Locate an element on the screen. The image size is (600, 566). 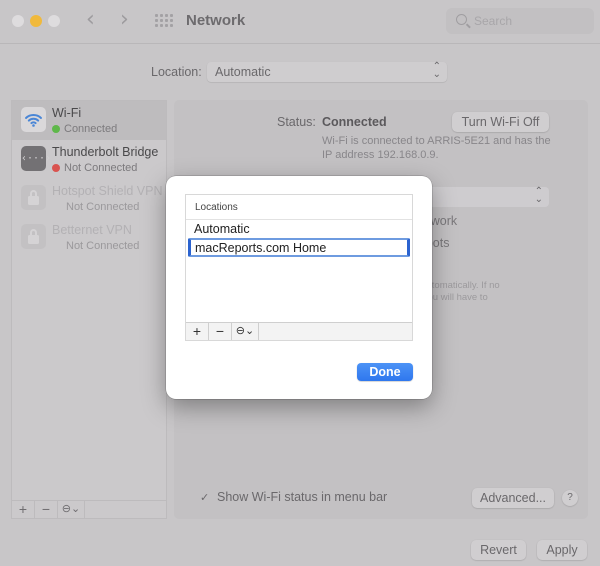
locations-table-header: Locations is located at coordinates (299, 207).